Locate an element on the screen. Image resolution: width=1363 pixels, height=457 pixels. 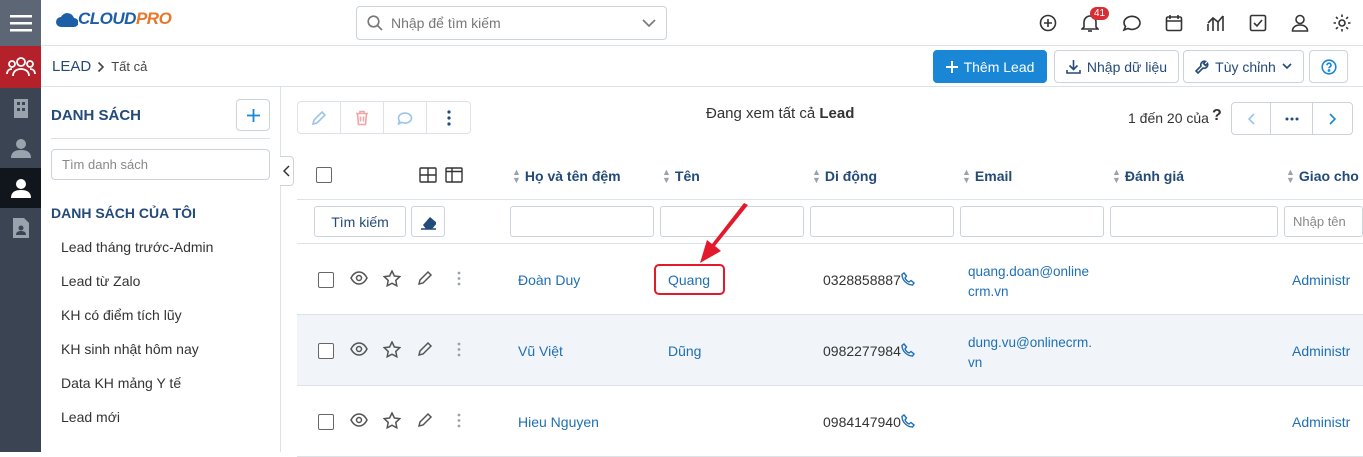
notifications-button: 41 is located at coordinates (1090, 23).